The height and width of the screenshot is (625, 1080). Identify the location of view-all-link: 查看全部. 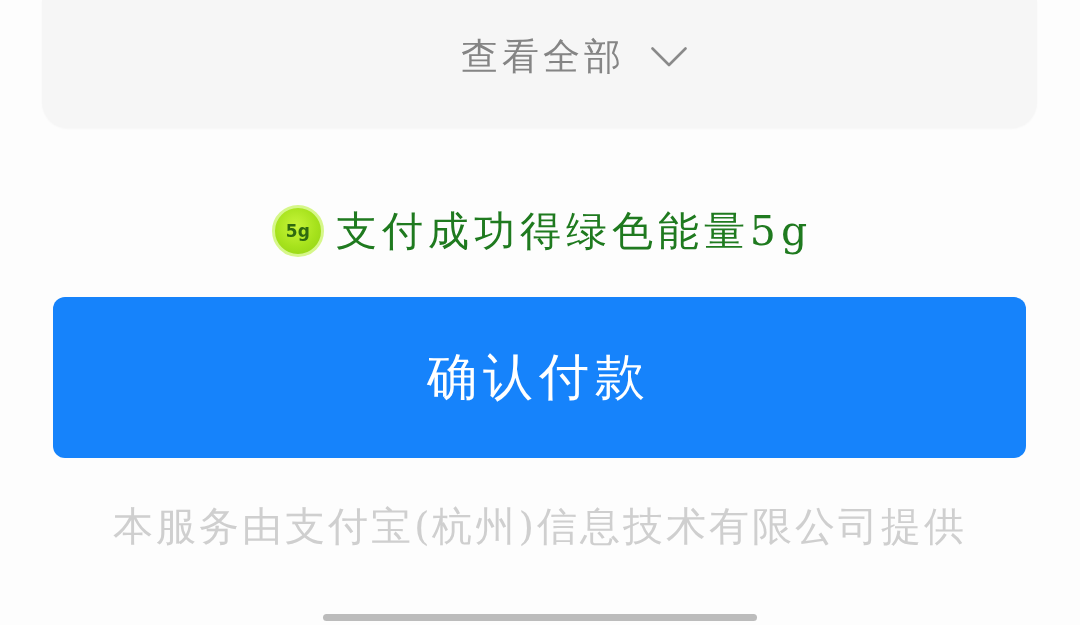
(574, 57).